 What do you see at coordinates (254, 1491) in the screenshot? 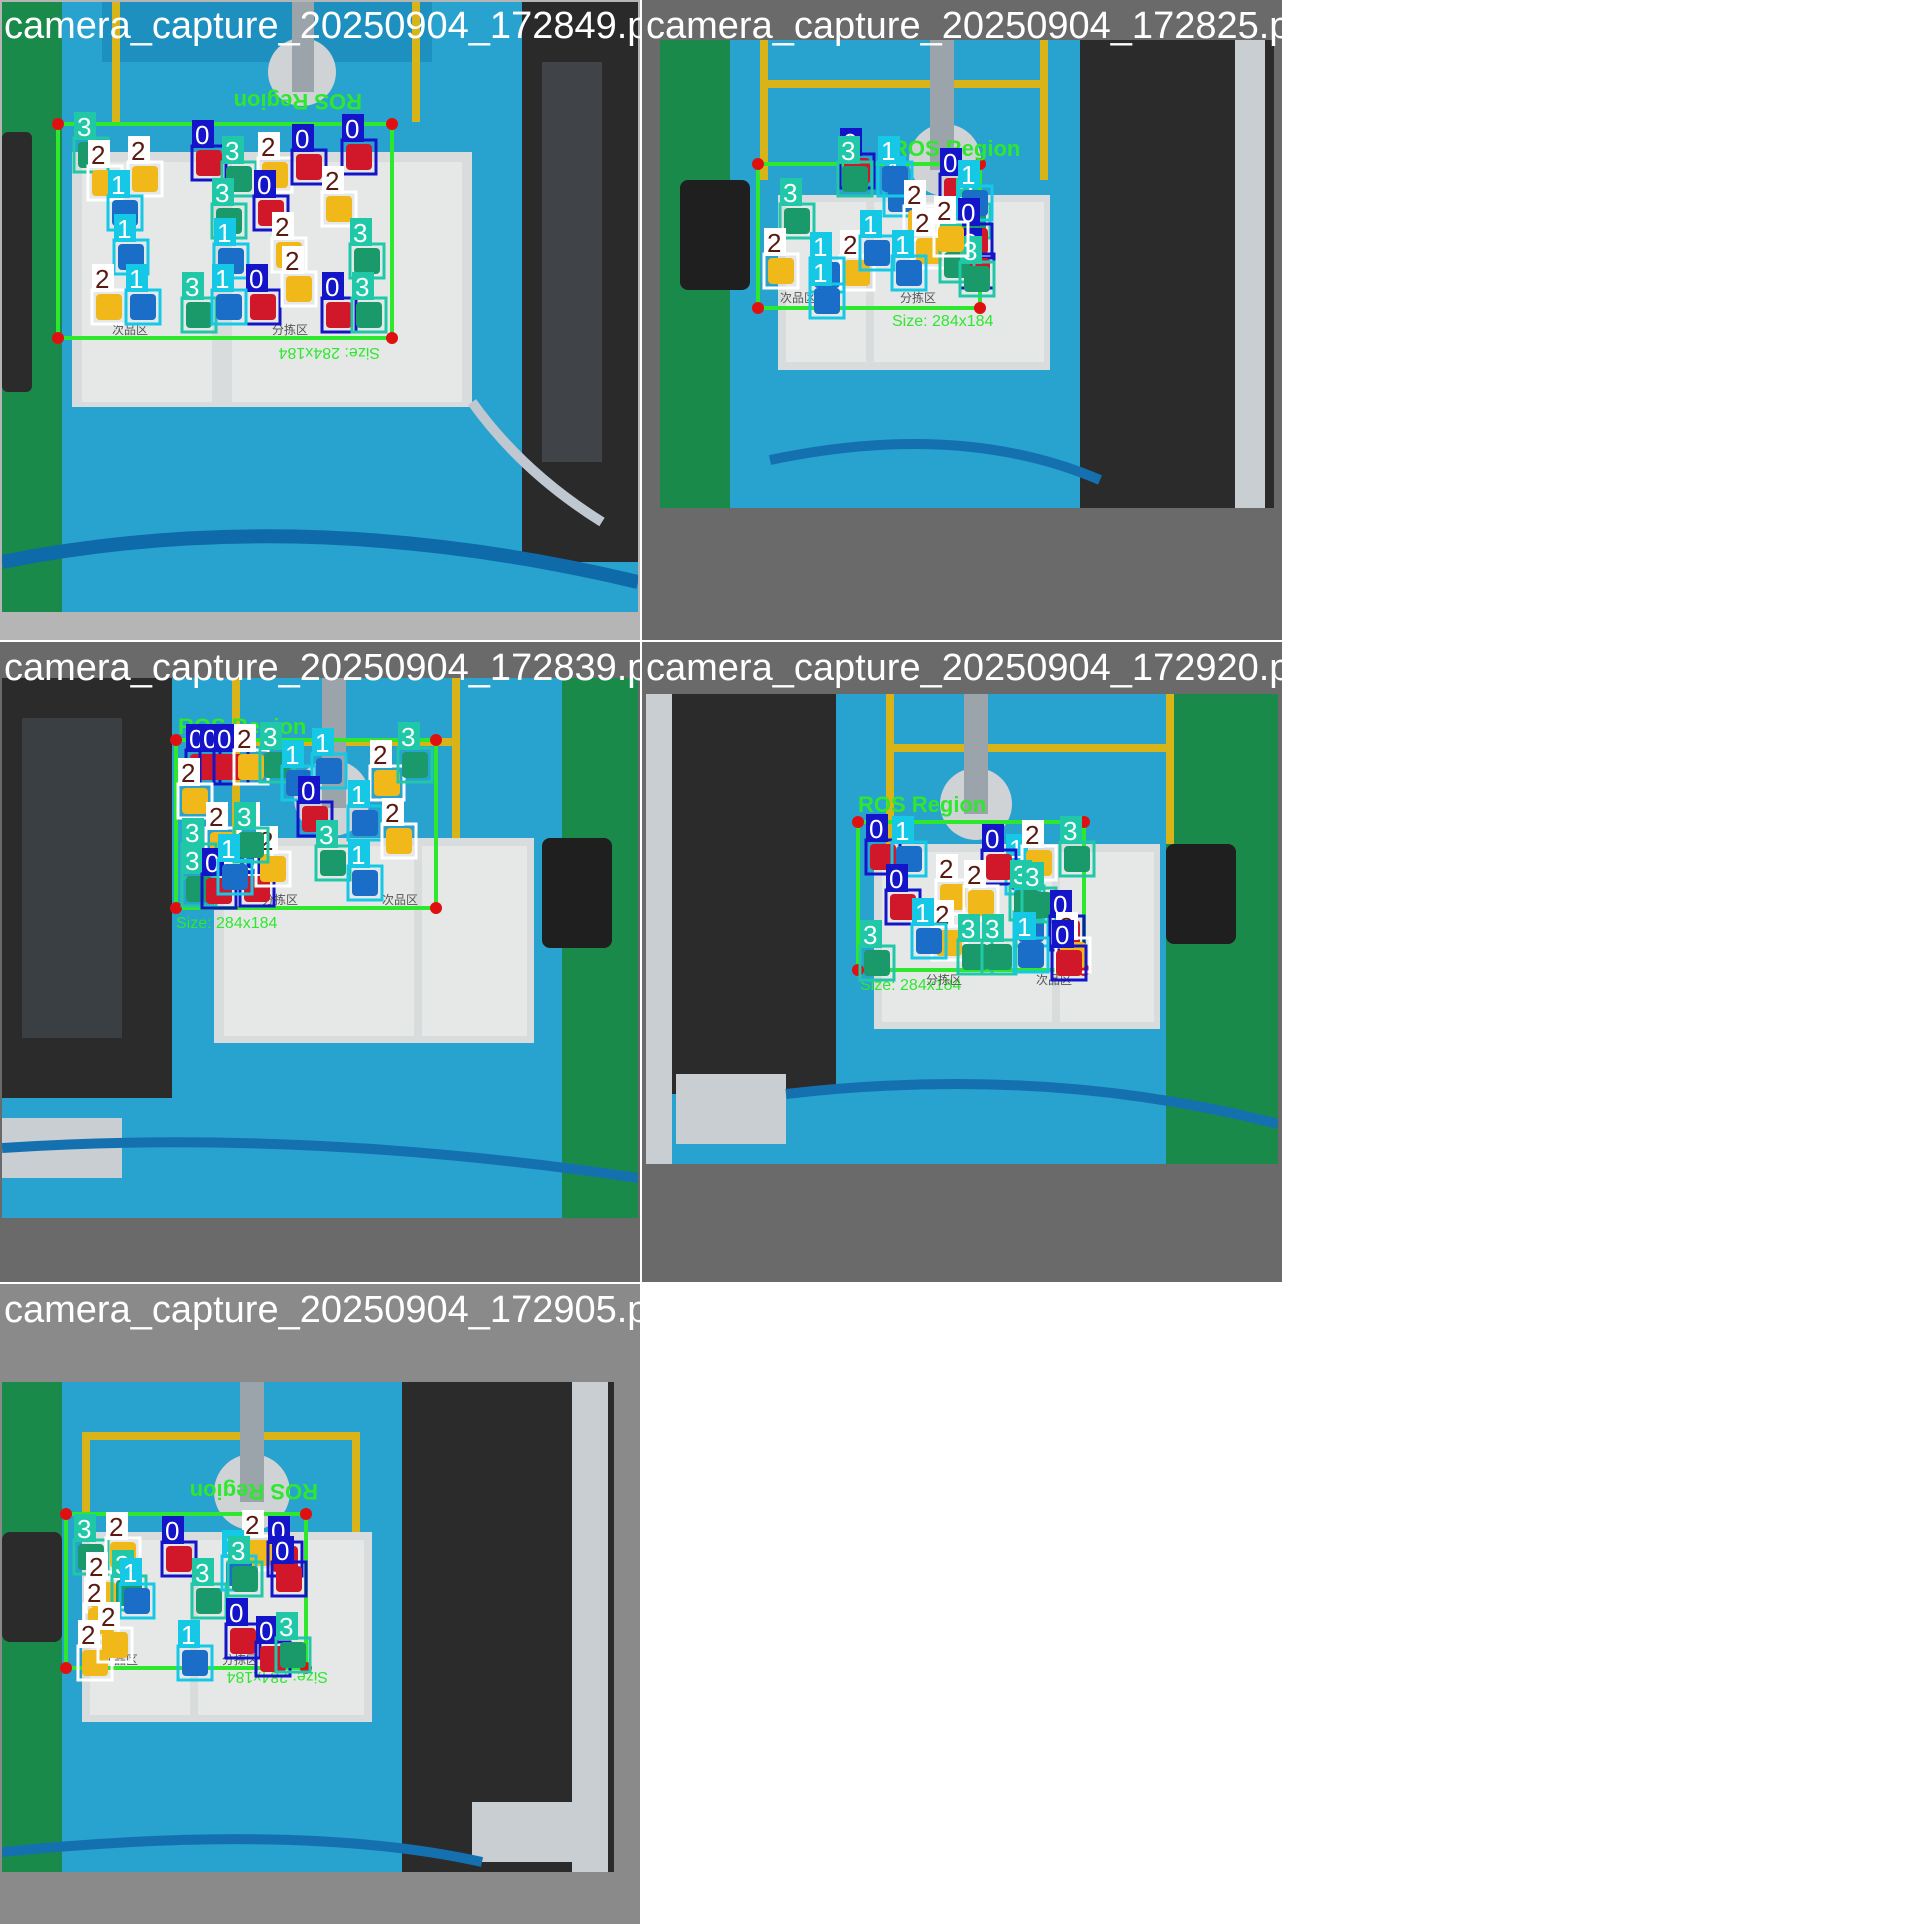
I see `roi-label: ROS Region` at bounding box center [254, 1491].